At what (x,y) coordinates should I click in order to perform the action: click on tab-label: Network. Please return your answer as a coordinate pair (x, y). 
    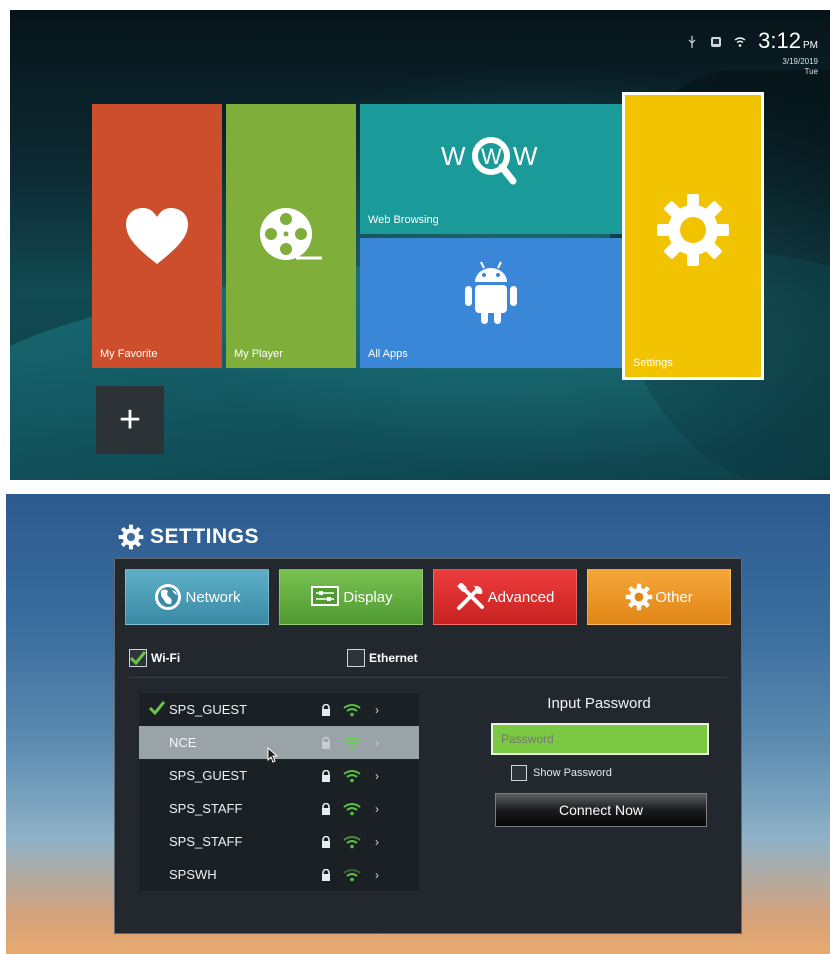
    Looking at the image, I should click on (213, 597).